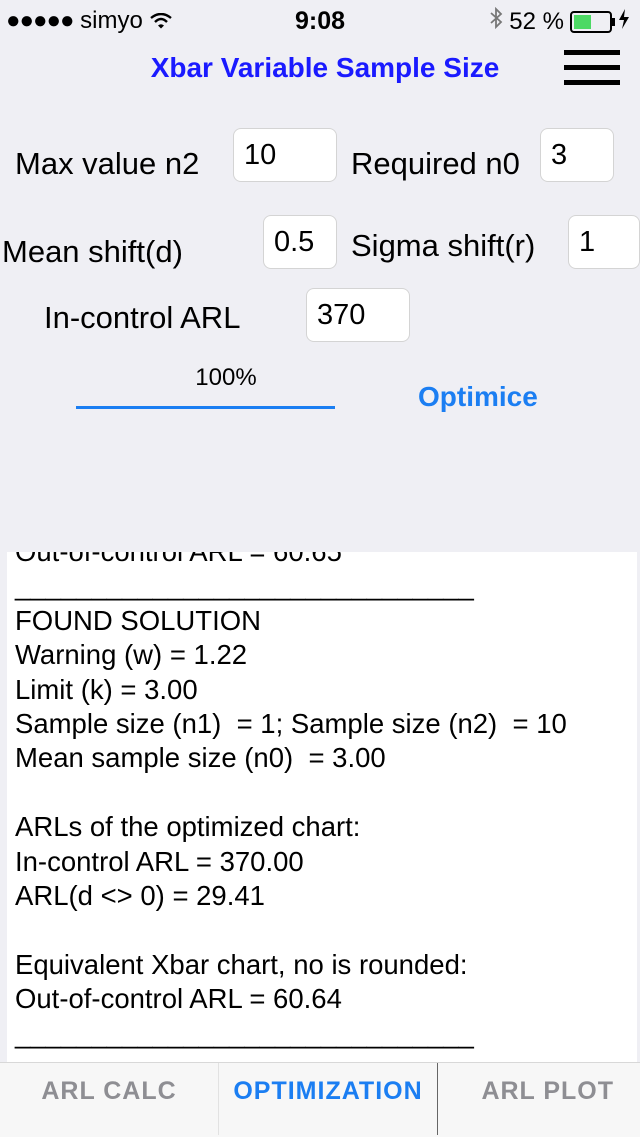  Describe the element at coordinates (435, 163) in the screenshot. I see `required-n0-label: Required n0` at that location.